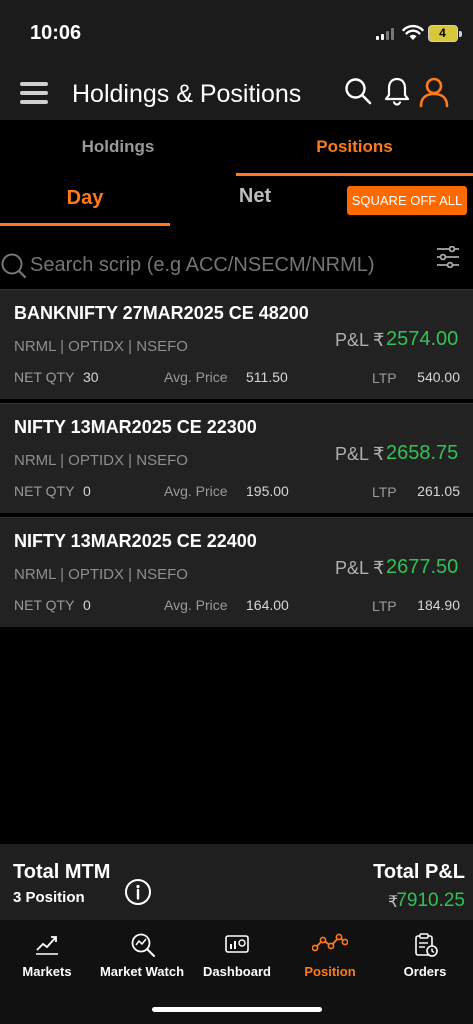 The width and height of the screenshot is (473, 1024). I want to click on nav-label: Dashboard, so click(237, 971).